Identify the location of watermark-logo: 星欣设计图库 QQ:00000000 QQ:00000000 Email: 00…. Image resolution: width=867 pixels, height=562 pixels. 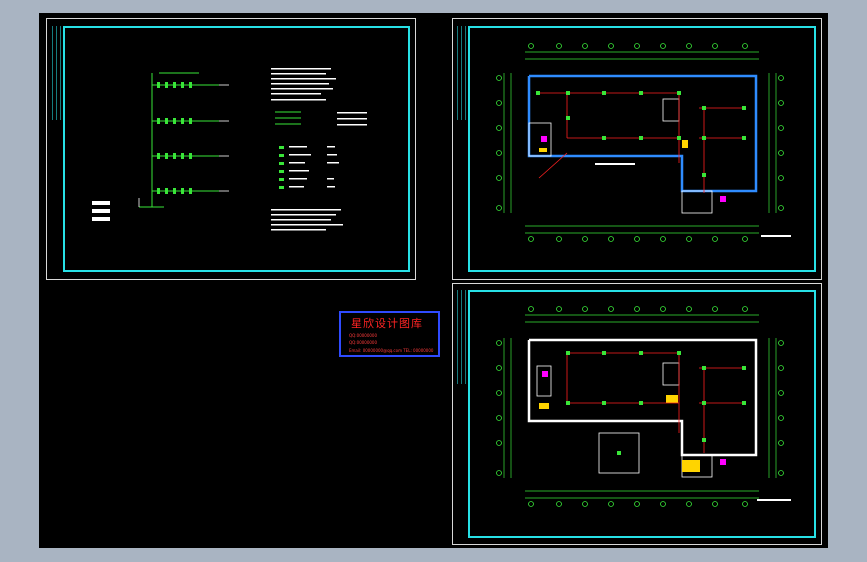
(389, 334).